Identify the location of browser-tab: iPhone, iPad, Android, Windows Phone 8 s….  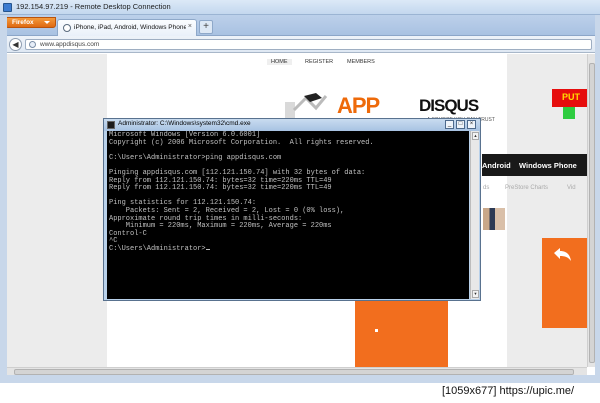
(127, 27).